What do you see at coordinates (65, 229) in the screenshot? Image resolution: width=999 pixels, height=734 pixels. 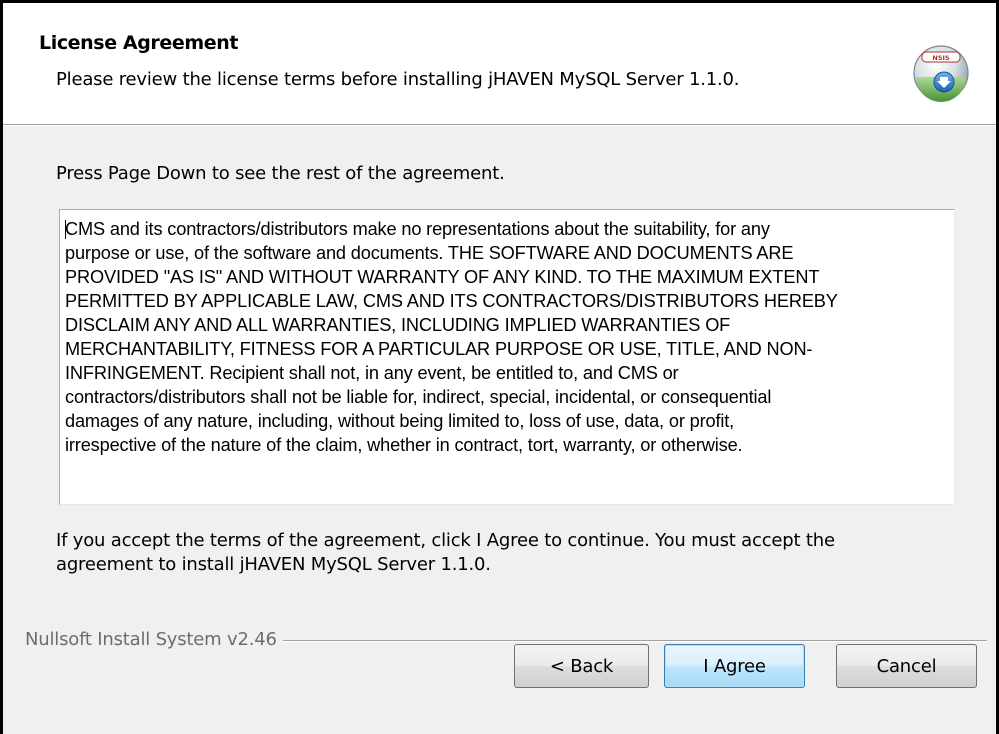 I see `text-caret` at bounding box center [65, 229].